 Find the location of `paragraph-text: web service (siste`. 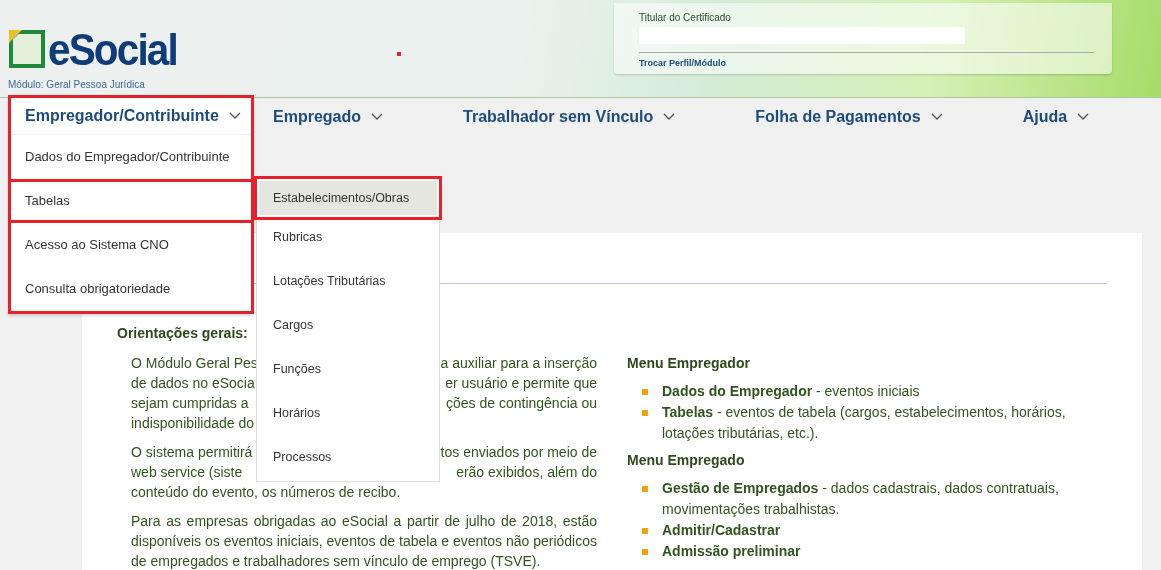

paragraph-text: web service (siste is located at coordinates (187, 472).